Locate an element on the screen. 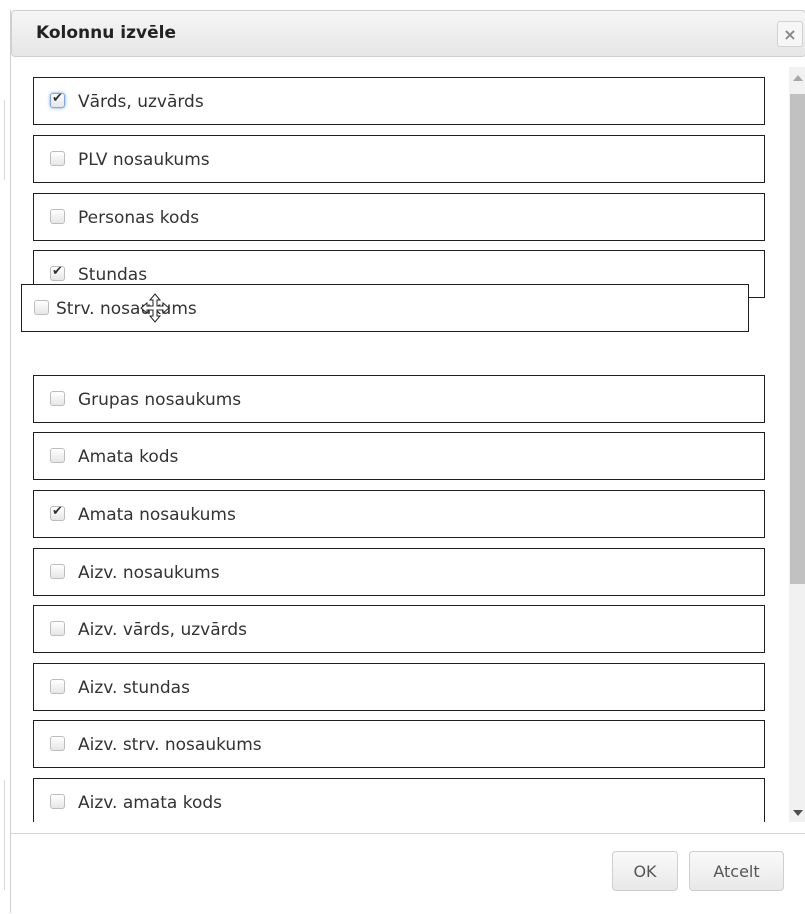 The width and height of the screenshot is (805, 914). vertical-scrollbar is located at coordinates (797, 444).